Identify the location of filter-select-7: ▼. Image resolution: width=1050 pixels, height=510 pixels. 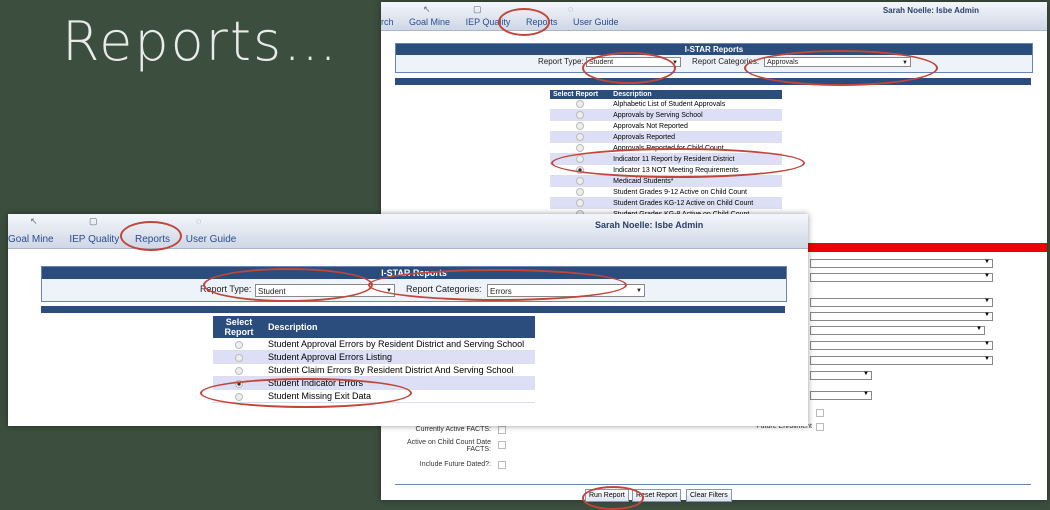
(901, 360).